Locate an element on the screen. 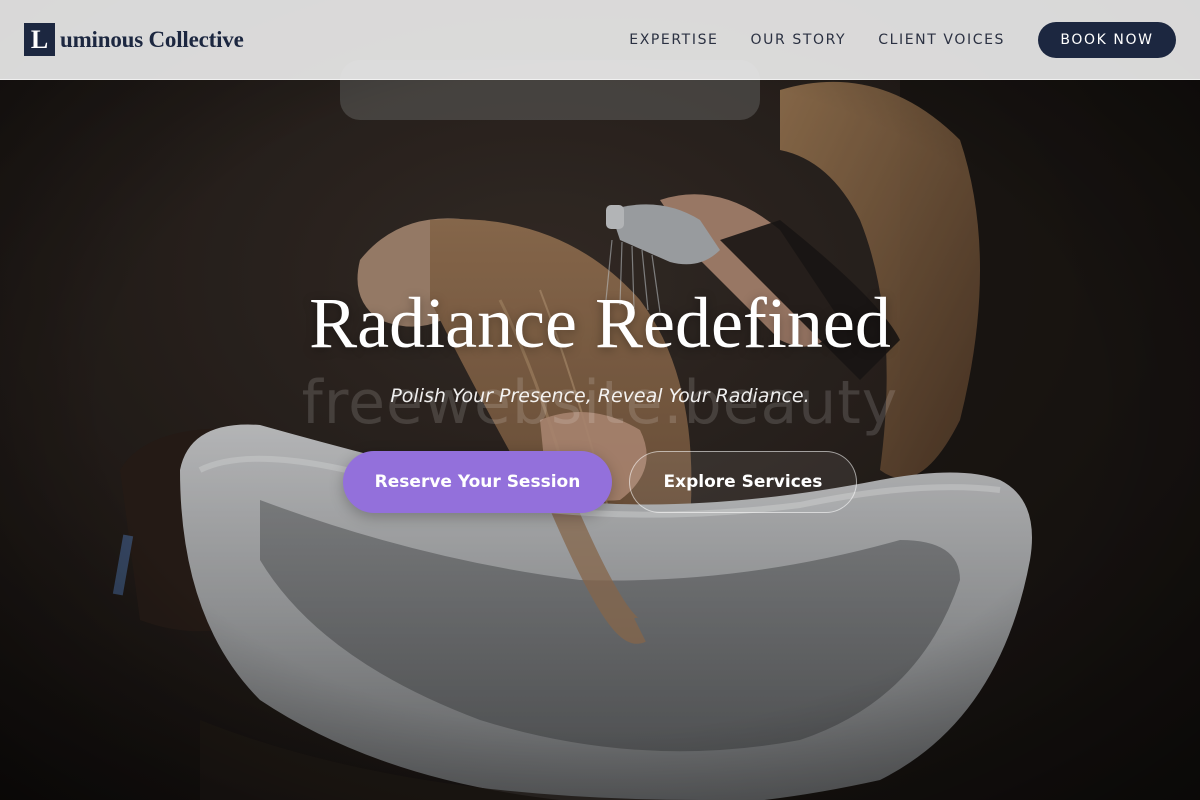  brand-name: uminous Collective is located at coordinates (152, 39).